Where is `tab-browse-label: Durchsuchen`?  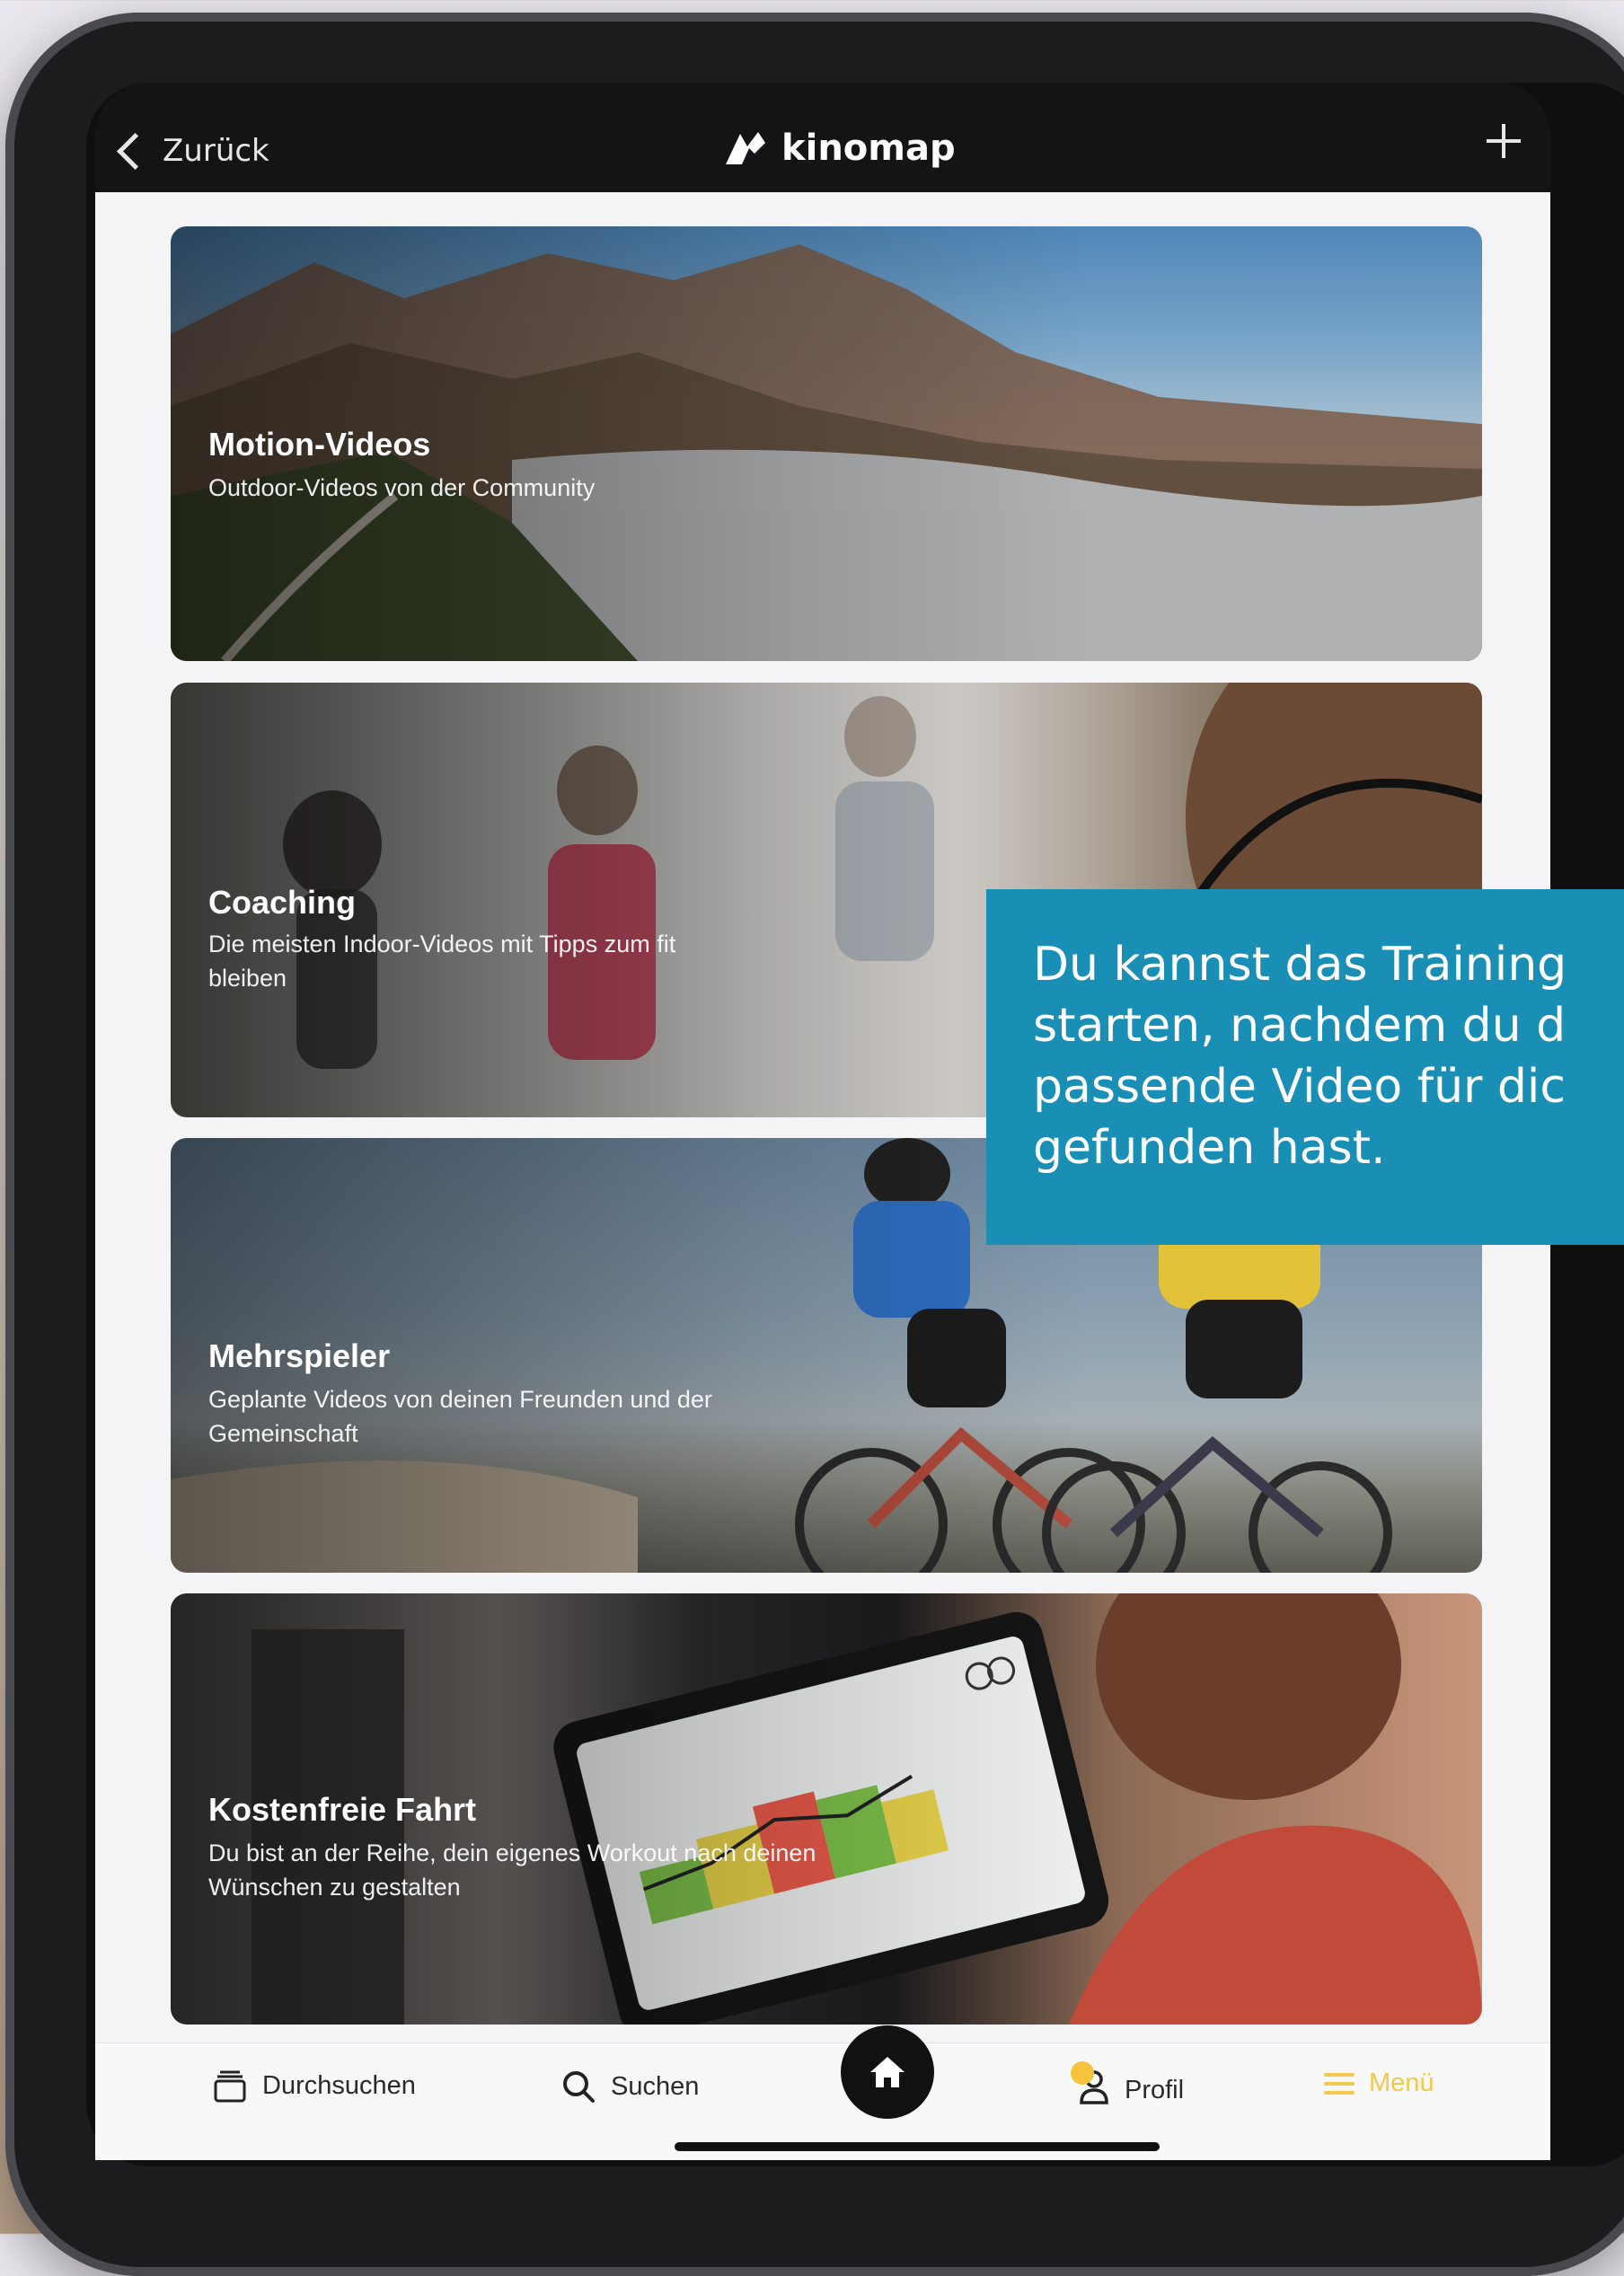
tab-browse-label: Durchsuchen is located at coordinates (339, 2085).